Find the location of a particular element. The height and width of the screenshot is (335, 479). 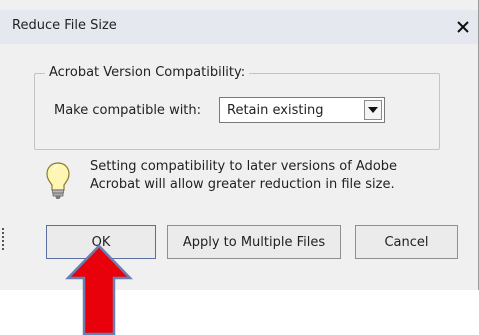

red-arrow-up-icon is located at coordinates (99, 289).